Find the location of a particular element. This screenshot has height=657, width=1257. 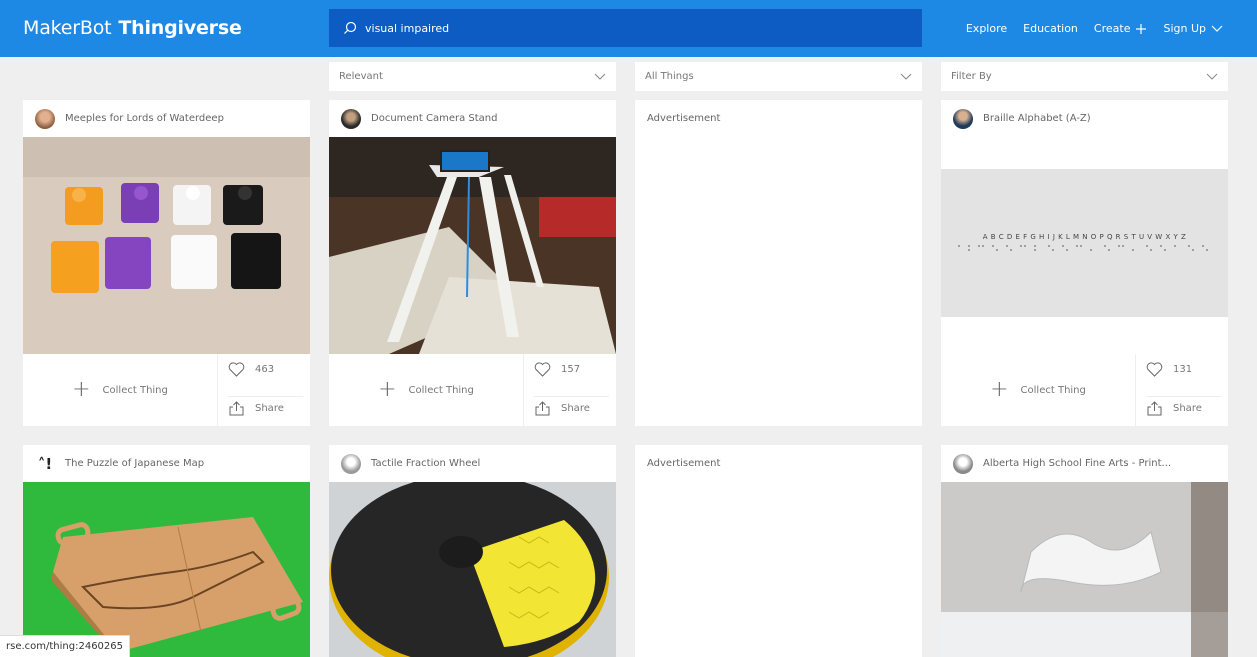

card-footer: + Collect Thing 463 Share is located at coordinates (166, 390).